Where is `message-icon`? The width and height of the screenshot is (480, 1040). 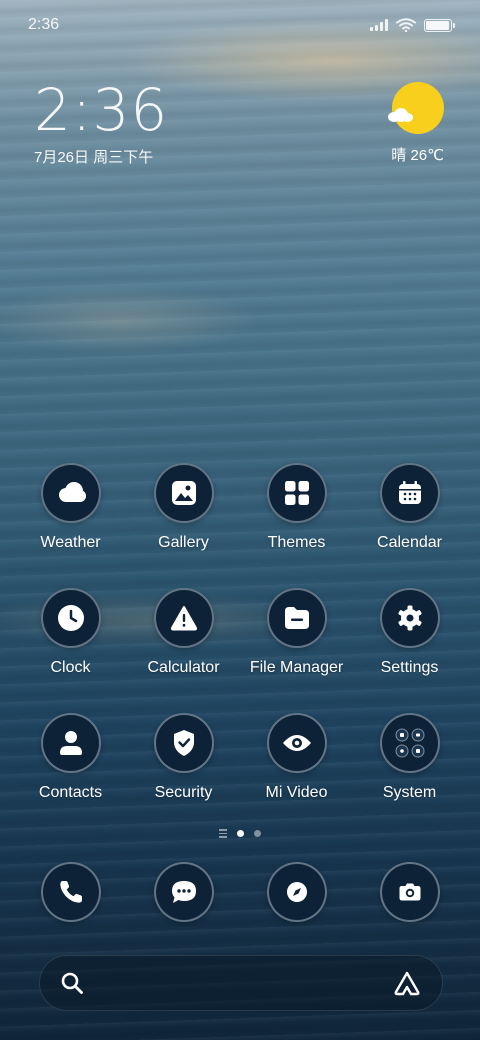 message-icon is located at coordinates (183, 892).